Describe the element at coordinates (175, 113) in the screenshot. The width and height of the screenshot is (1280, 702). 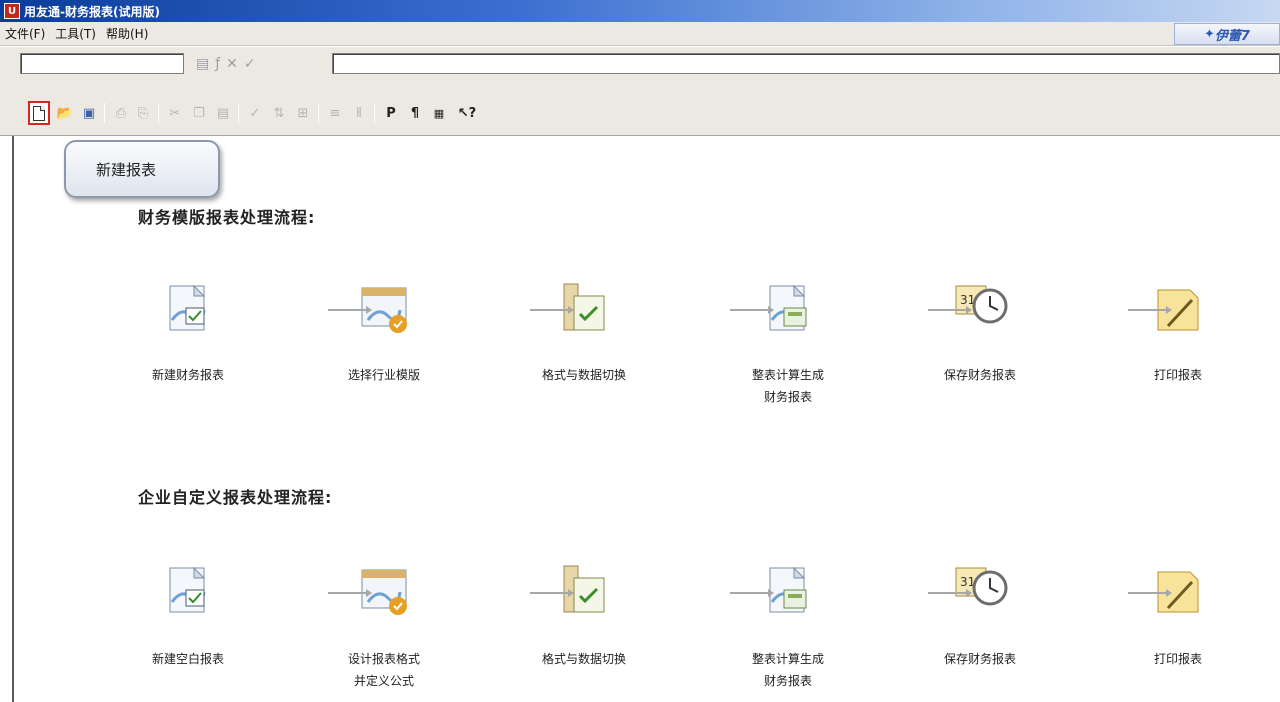
I see `cut-icon: ✂` at that location.